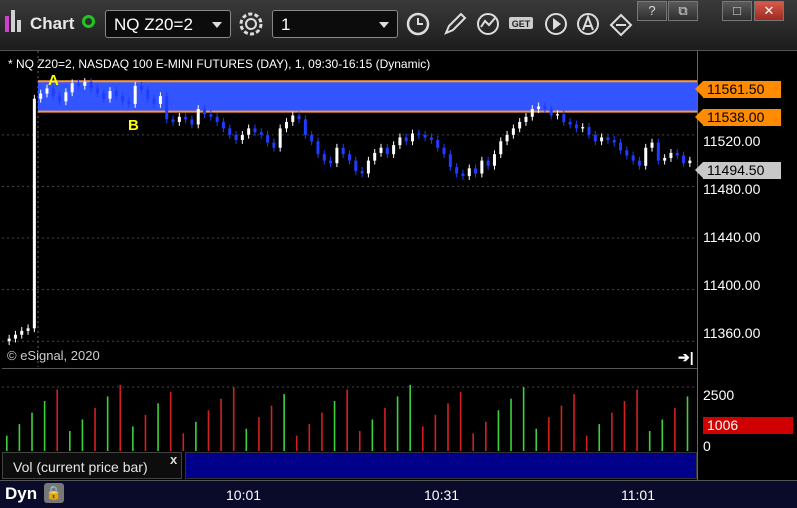 This screenshot has width=797, height=508. What do you see at coordinates (53, 80) in the screenshot?
I see `label-a: A` at bounding box center [53, 80].